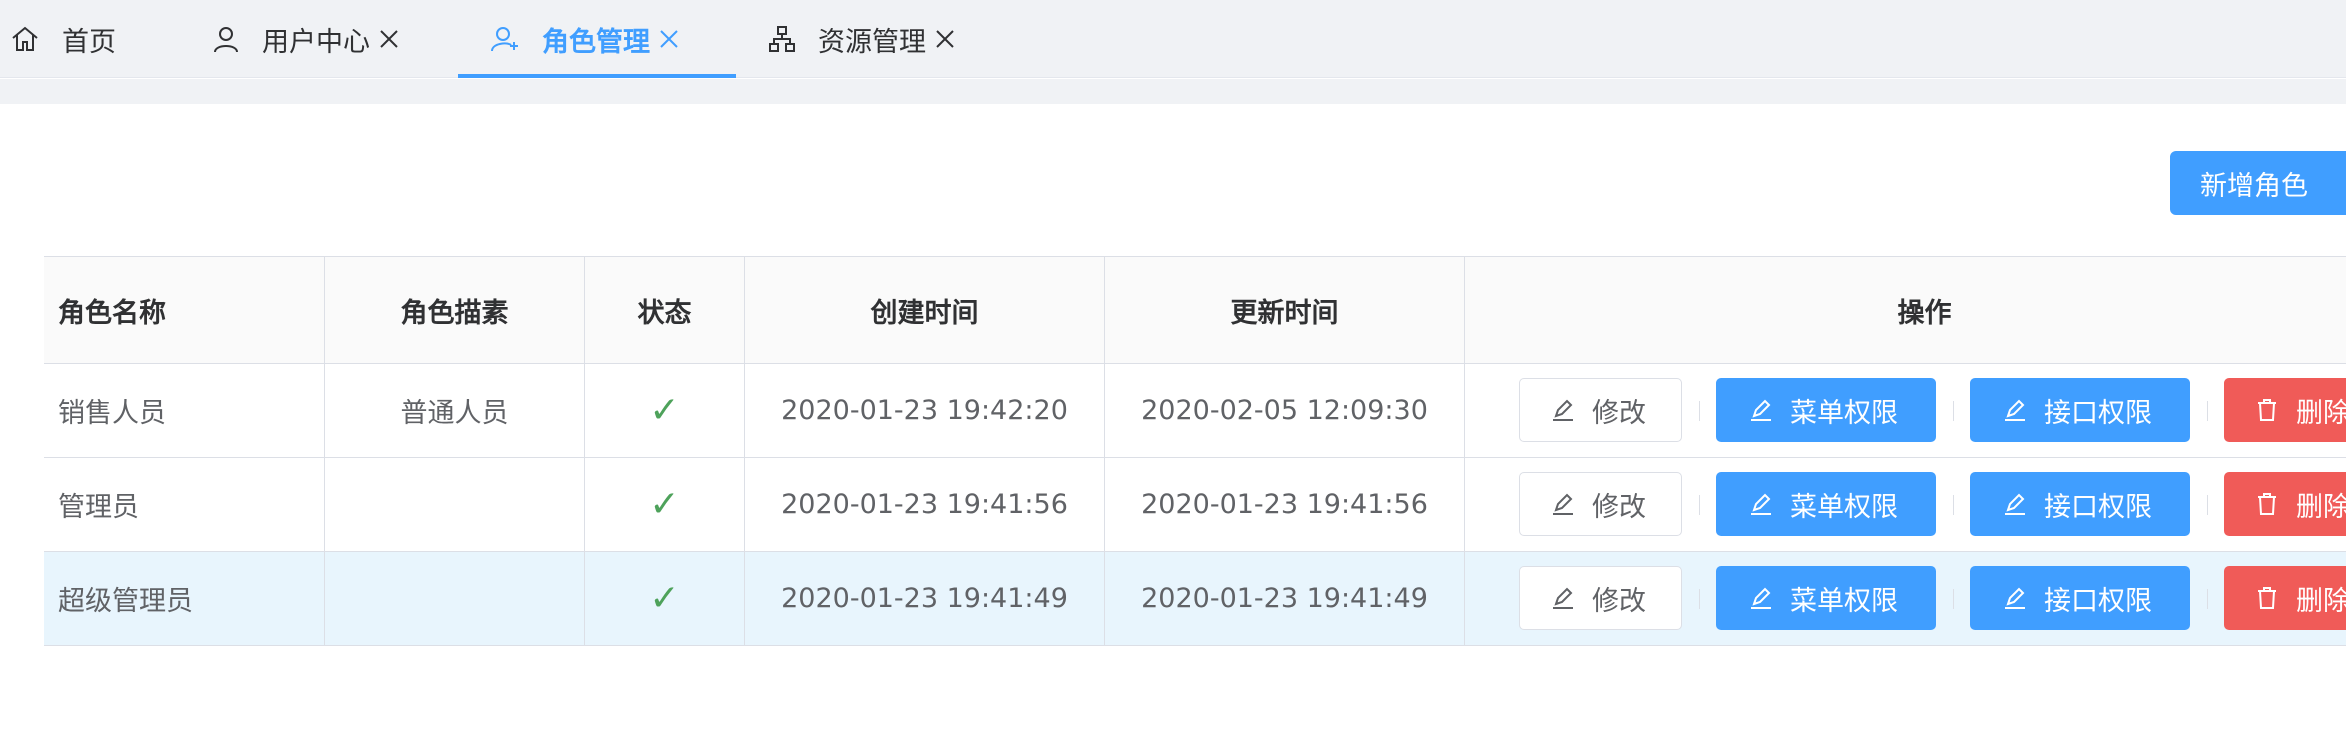  I want to click on tab-home: 首页, so click(63, 39).